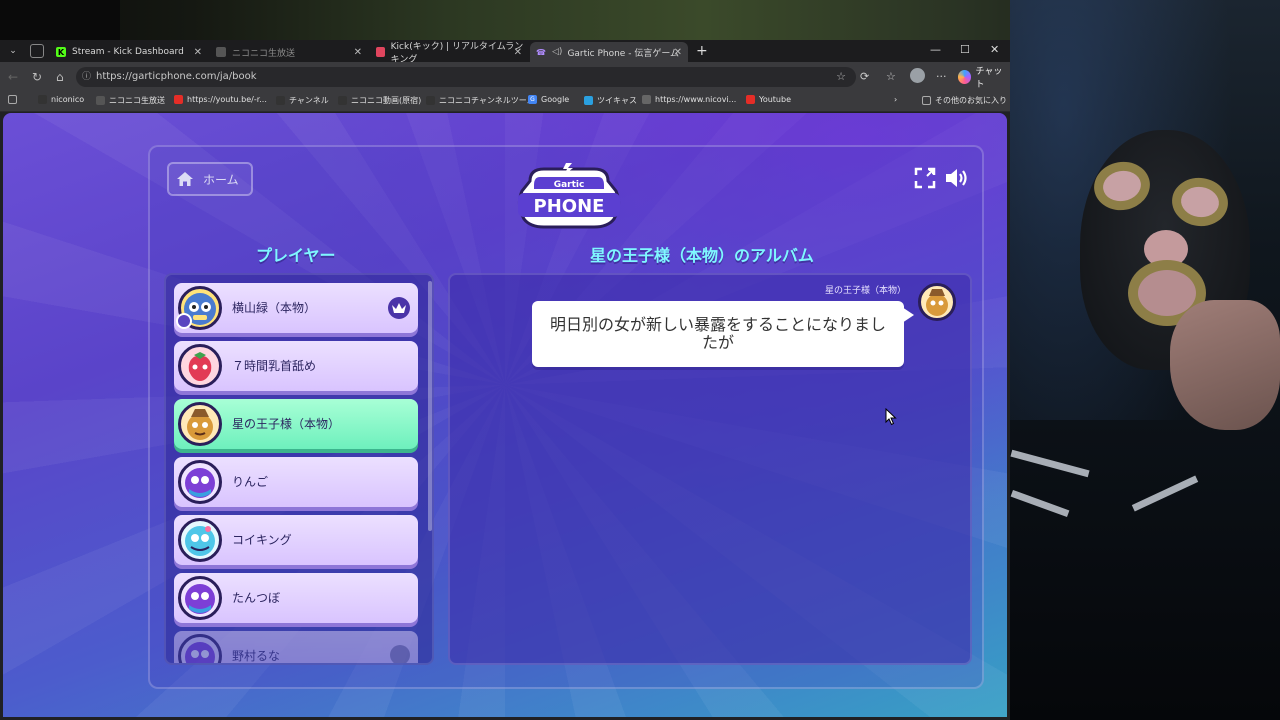 This screenshot has height=720, width=1280. Describe the element at coordinates (184, 321) in the screenshot. I see `you-indicator-icon` at that location.